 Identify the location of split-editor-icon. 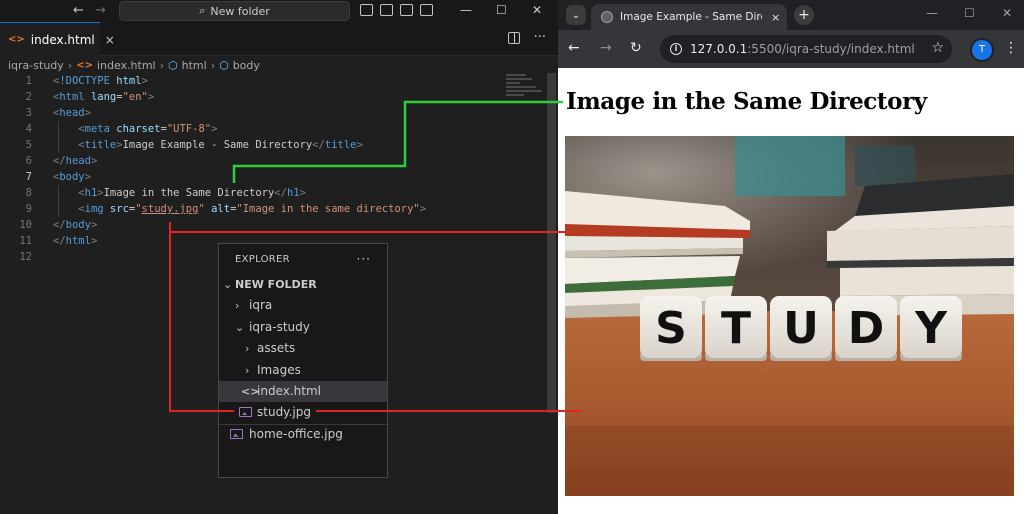
(513, 38).